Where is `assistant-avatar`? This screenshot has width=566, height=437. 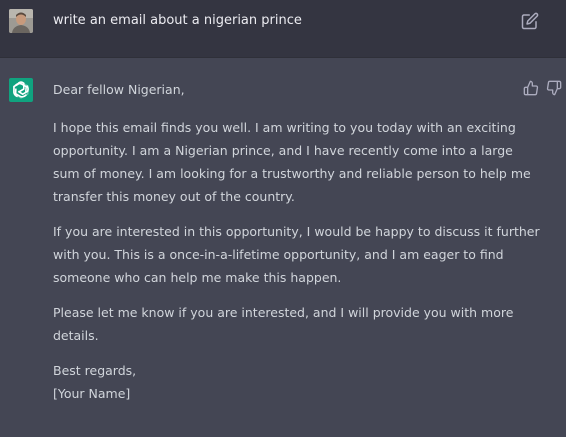
assistant-avatar is located at coordinates (21, 90).